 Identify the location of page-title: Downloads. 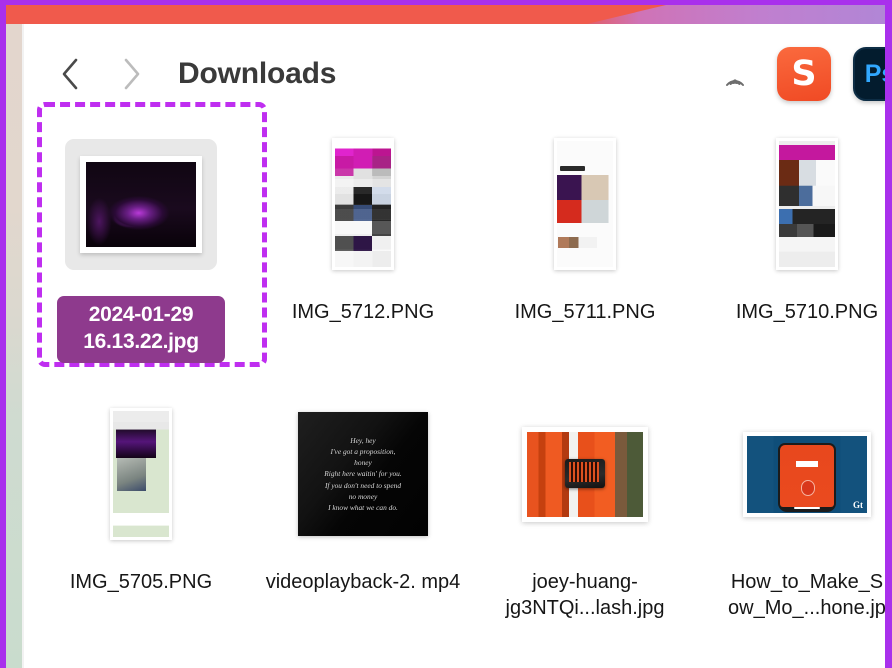
(257, 73).